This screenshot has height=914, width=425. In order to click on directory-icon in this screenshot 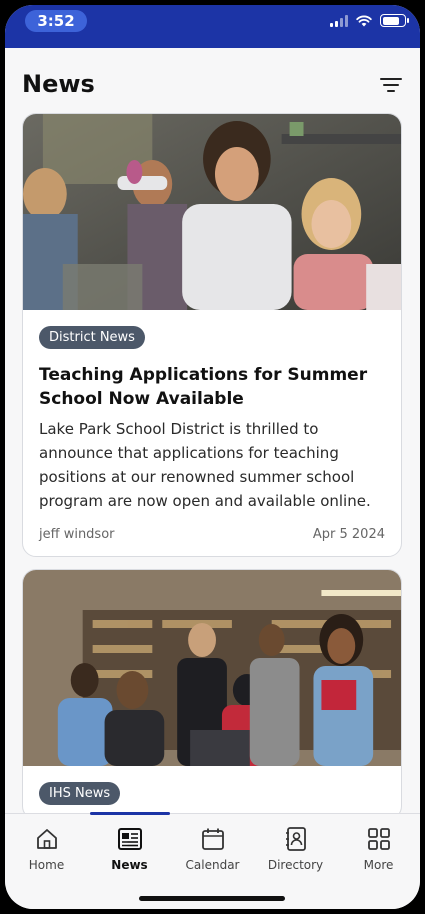, I will do `click(295, 839)`.